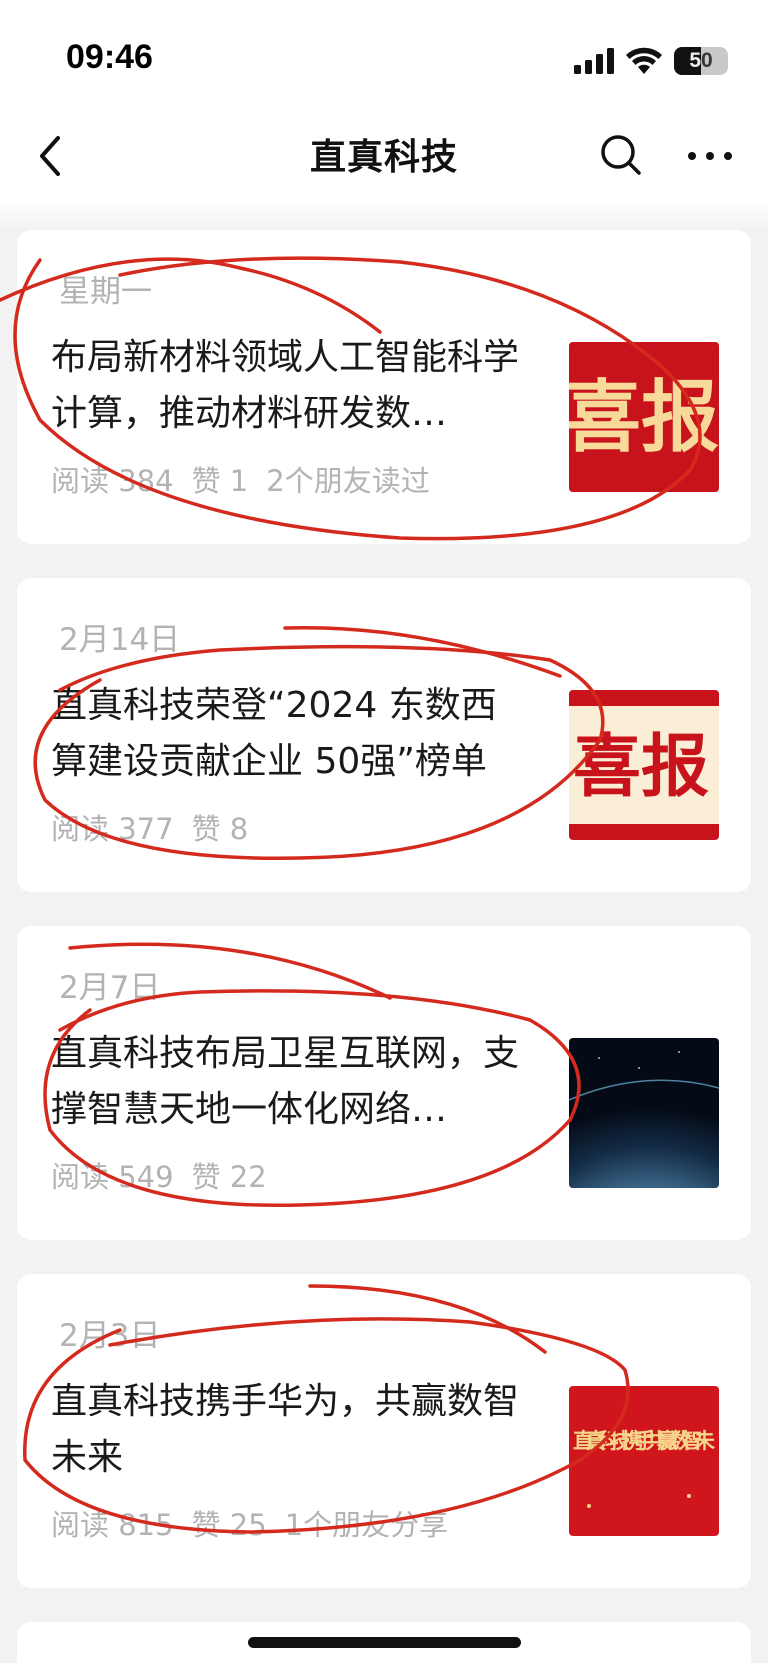  Describe the element at coordinates (644, 1440) in the screenshot. I see `thumb-text: 直真科技携手 共赢数智未` at that location.